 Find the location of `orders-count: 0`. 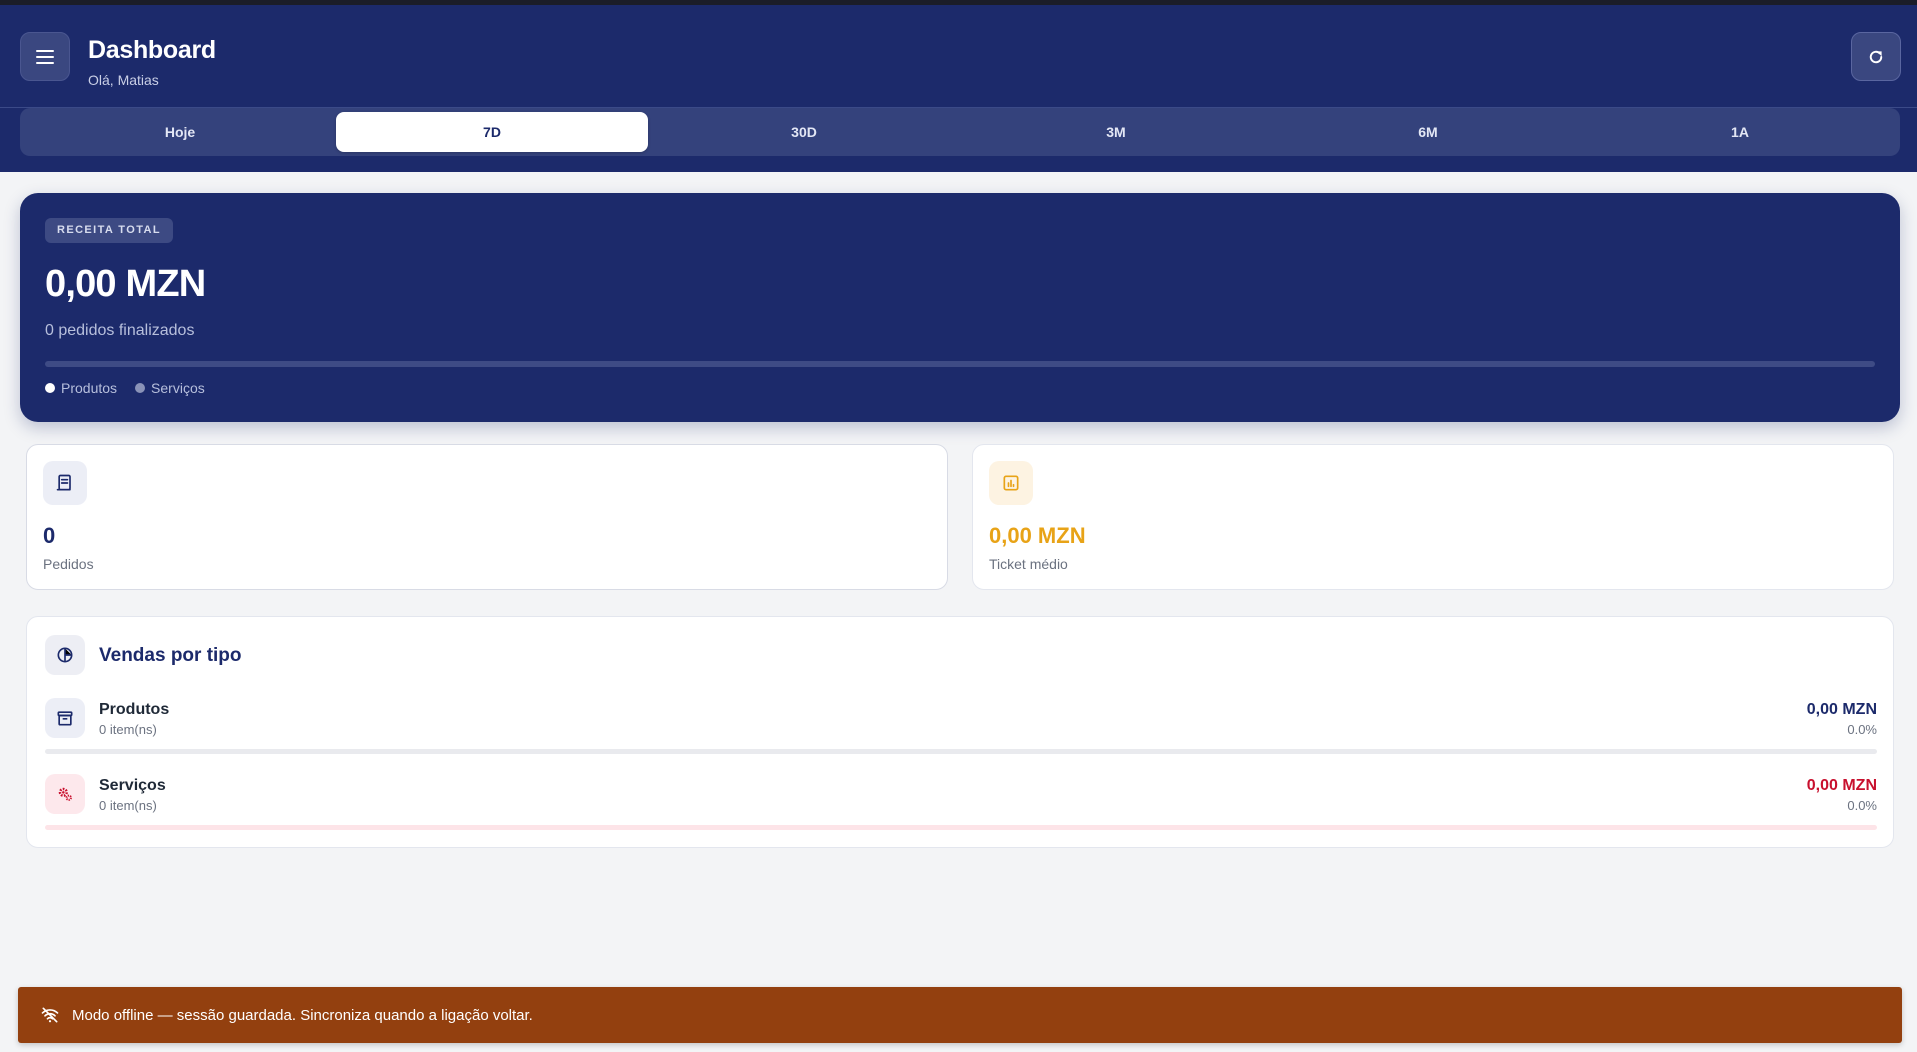

orders-count: 0 is located at coordinates (49, 535).